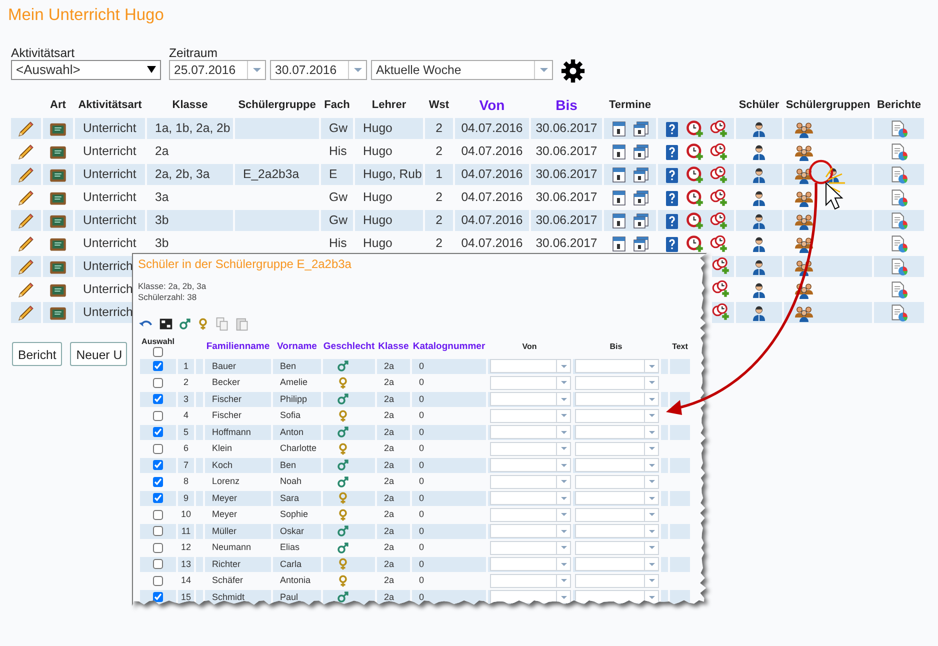 This screenshot has width=938, height=646. Describe the element at coordinates (190, 220) in the screenshot. I see `table-cell: 3b` at that location.